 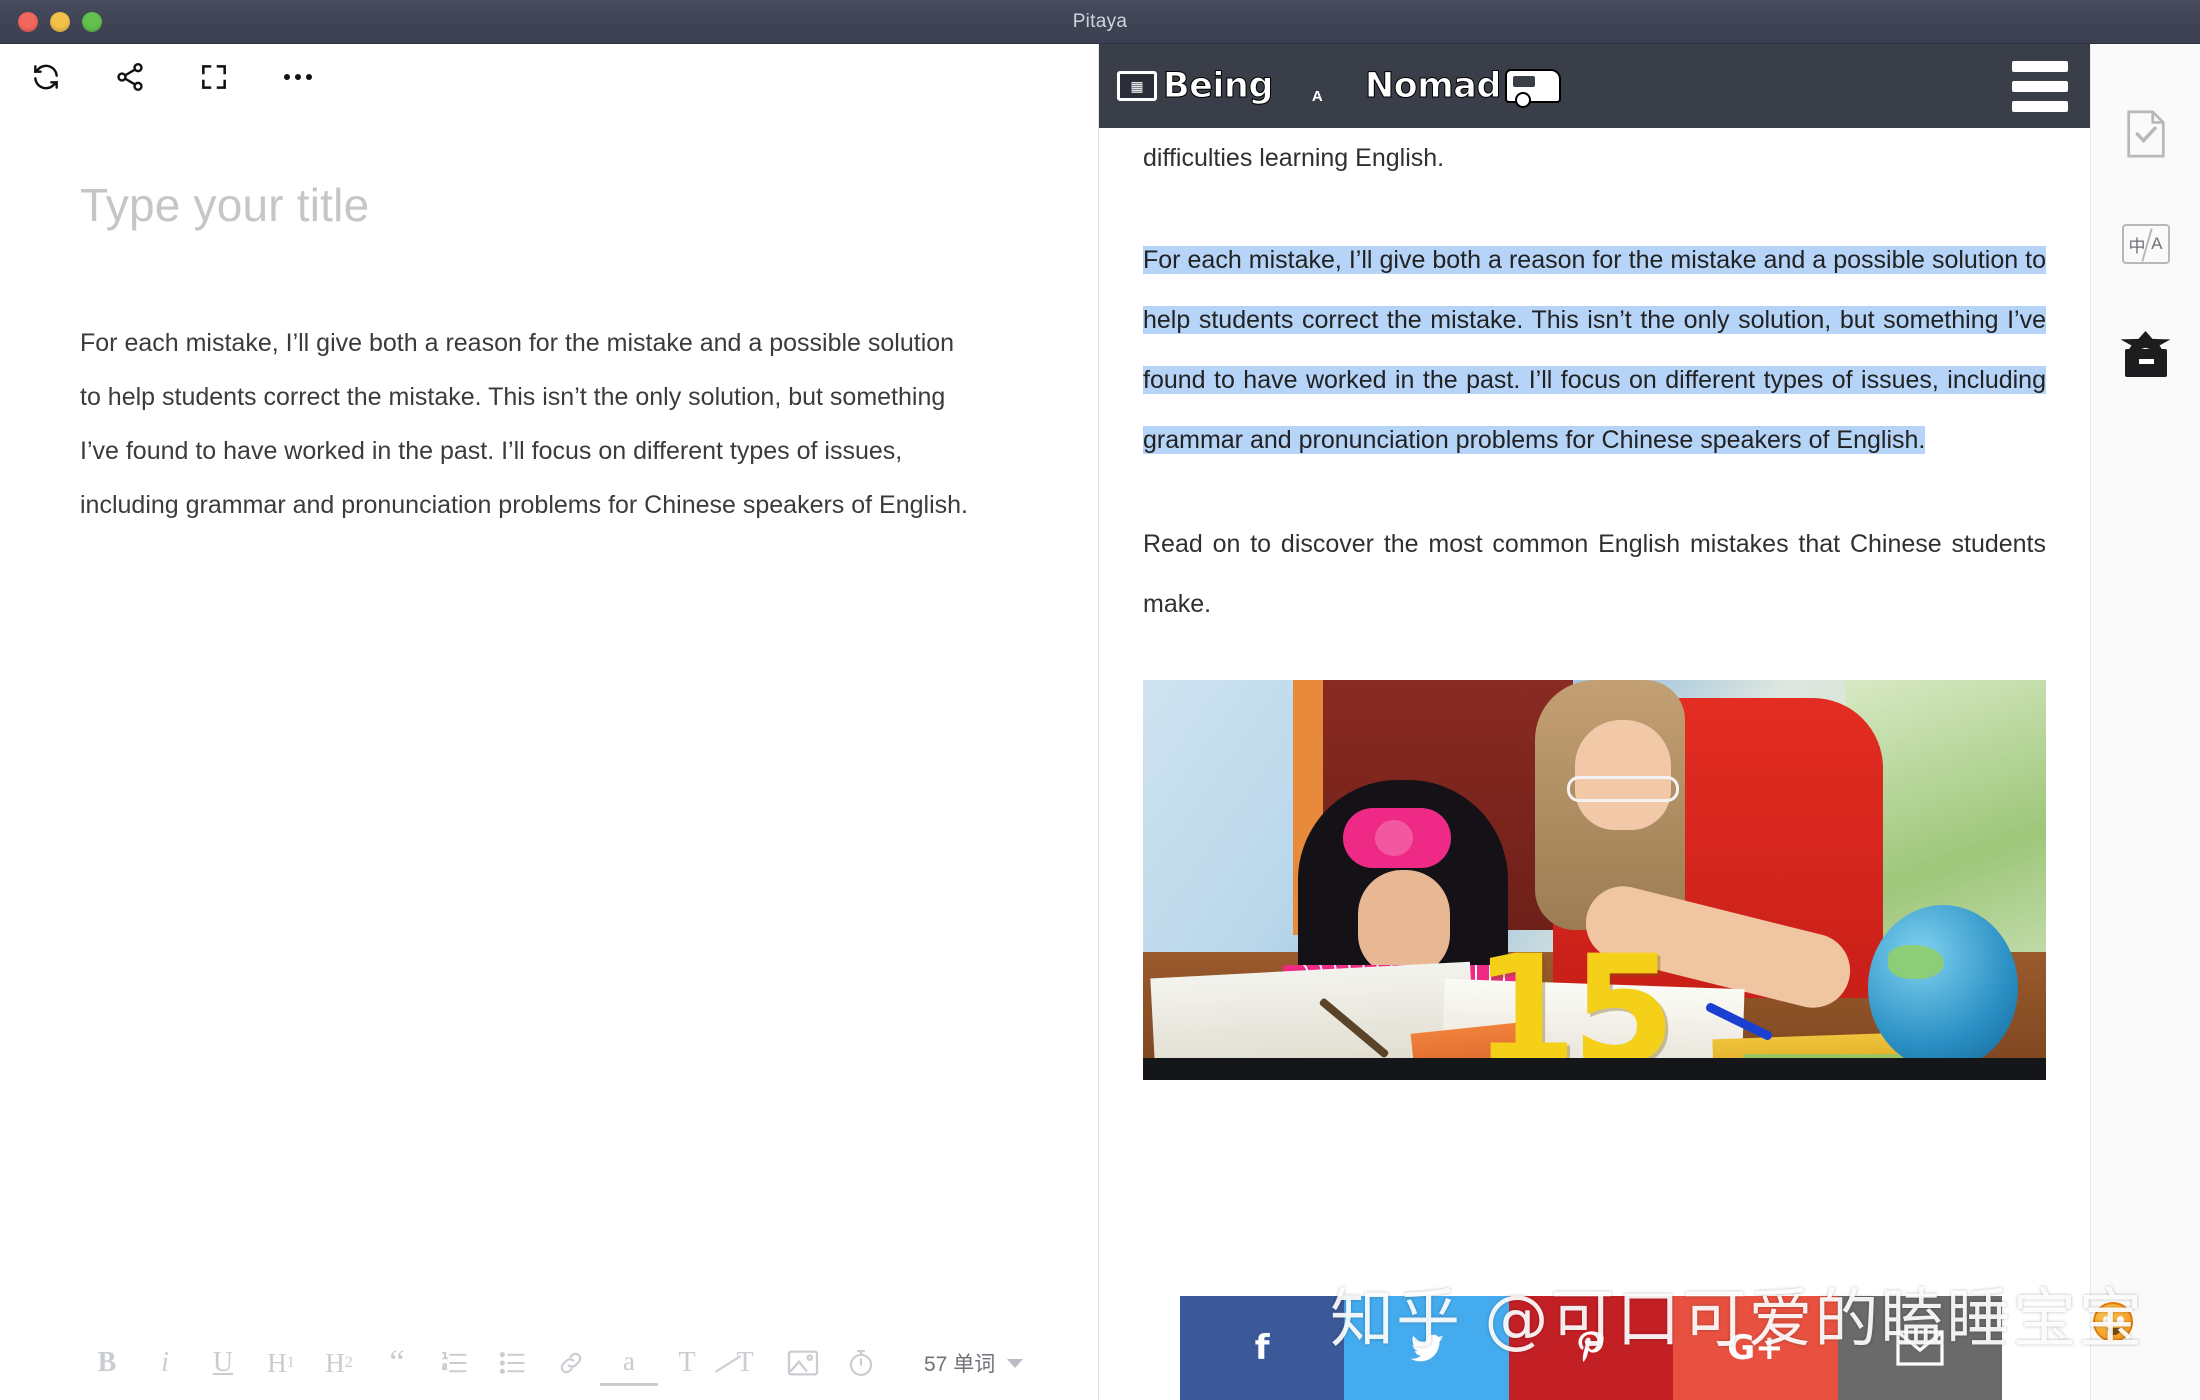 I want to click on logo-letter-a: A, so click(x=1317, y=96).